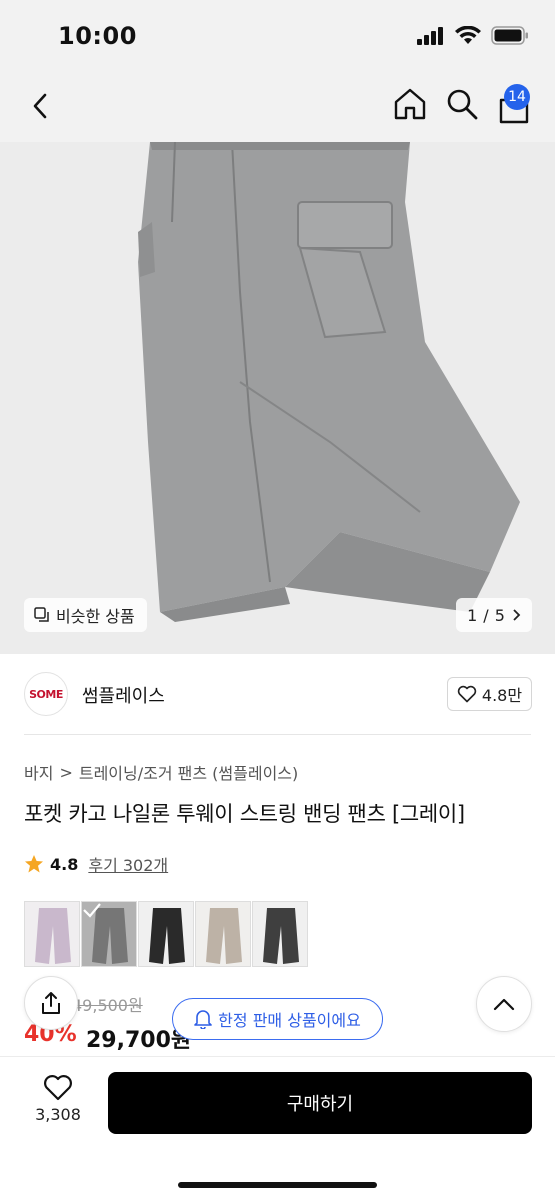 This screenshot has width=555, height=1200. Describe the element at coordinates (517, 97) in the screenshot. I see `cart-count-badge: 14` at that location.